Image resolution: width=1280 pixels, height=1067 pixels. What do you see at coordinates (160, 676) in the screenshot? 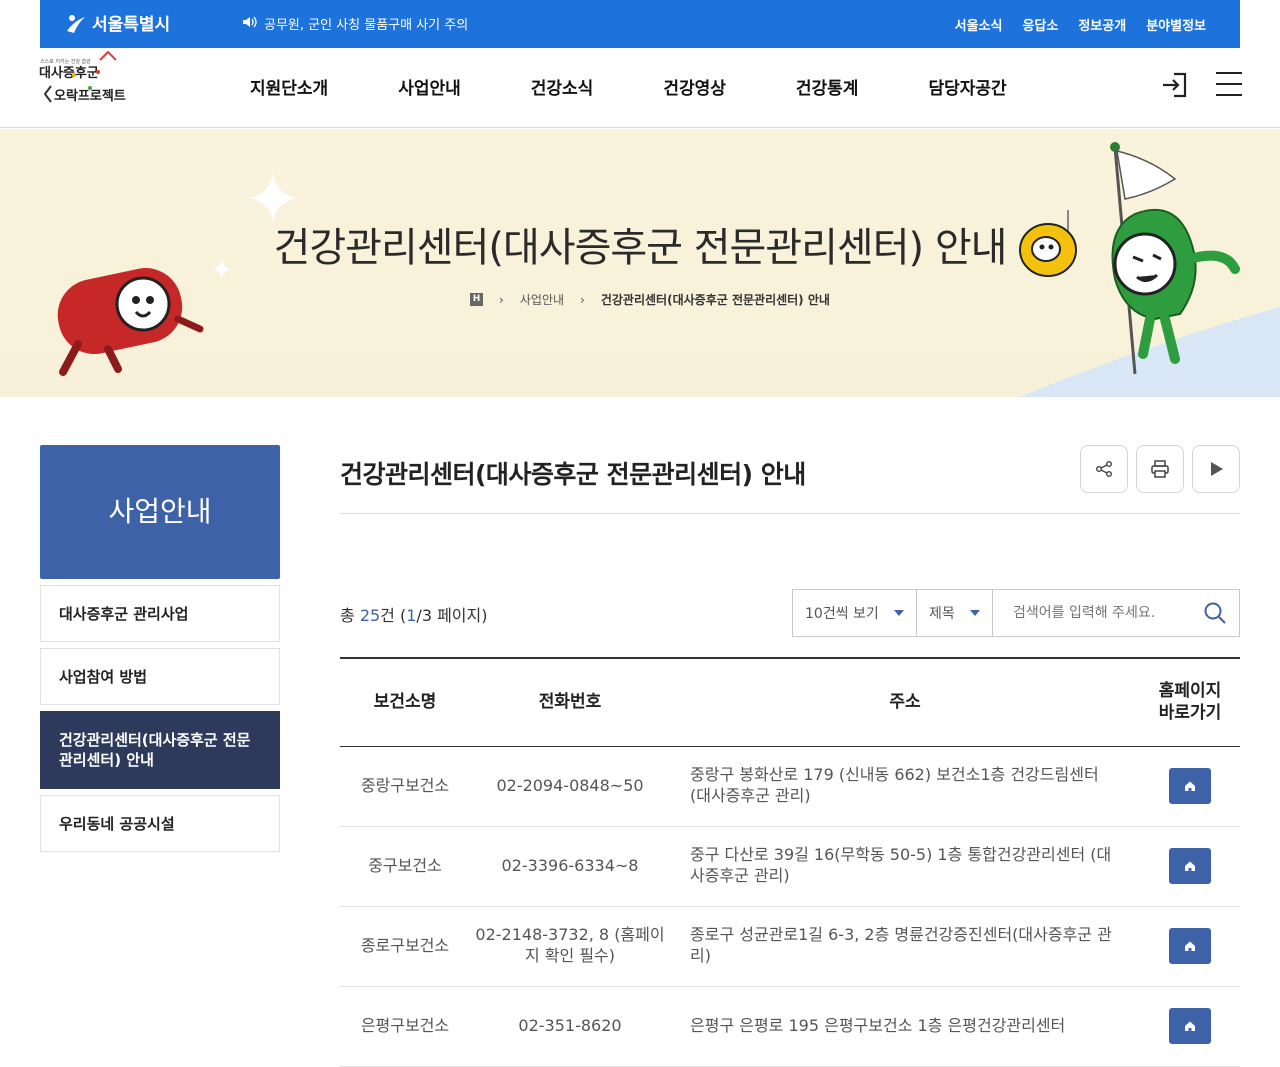
I see `side-nav-item-participation: 사업참여 방법` at bounding box center [160, 676].